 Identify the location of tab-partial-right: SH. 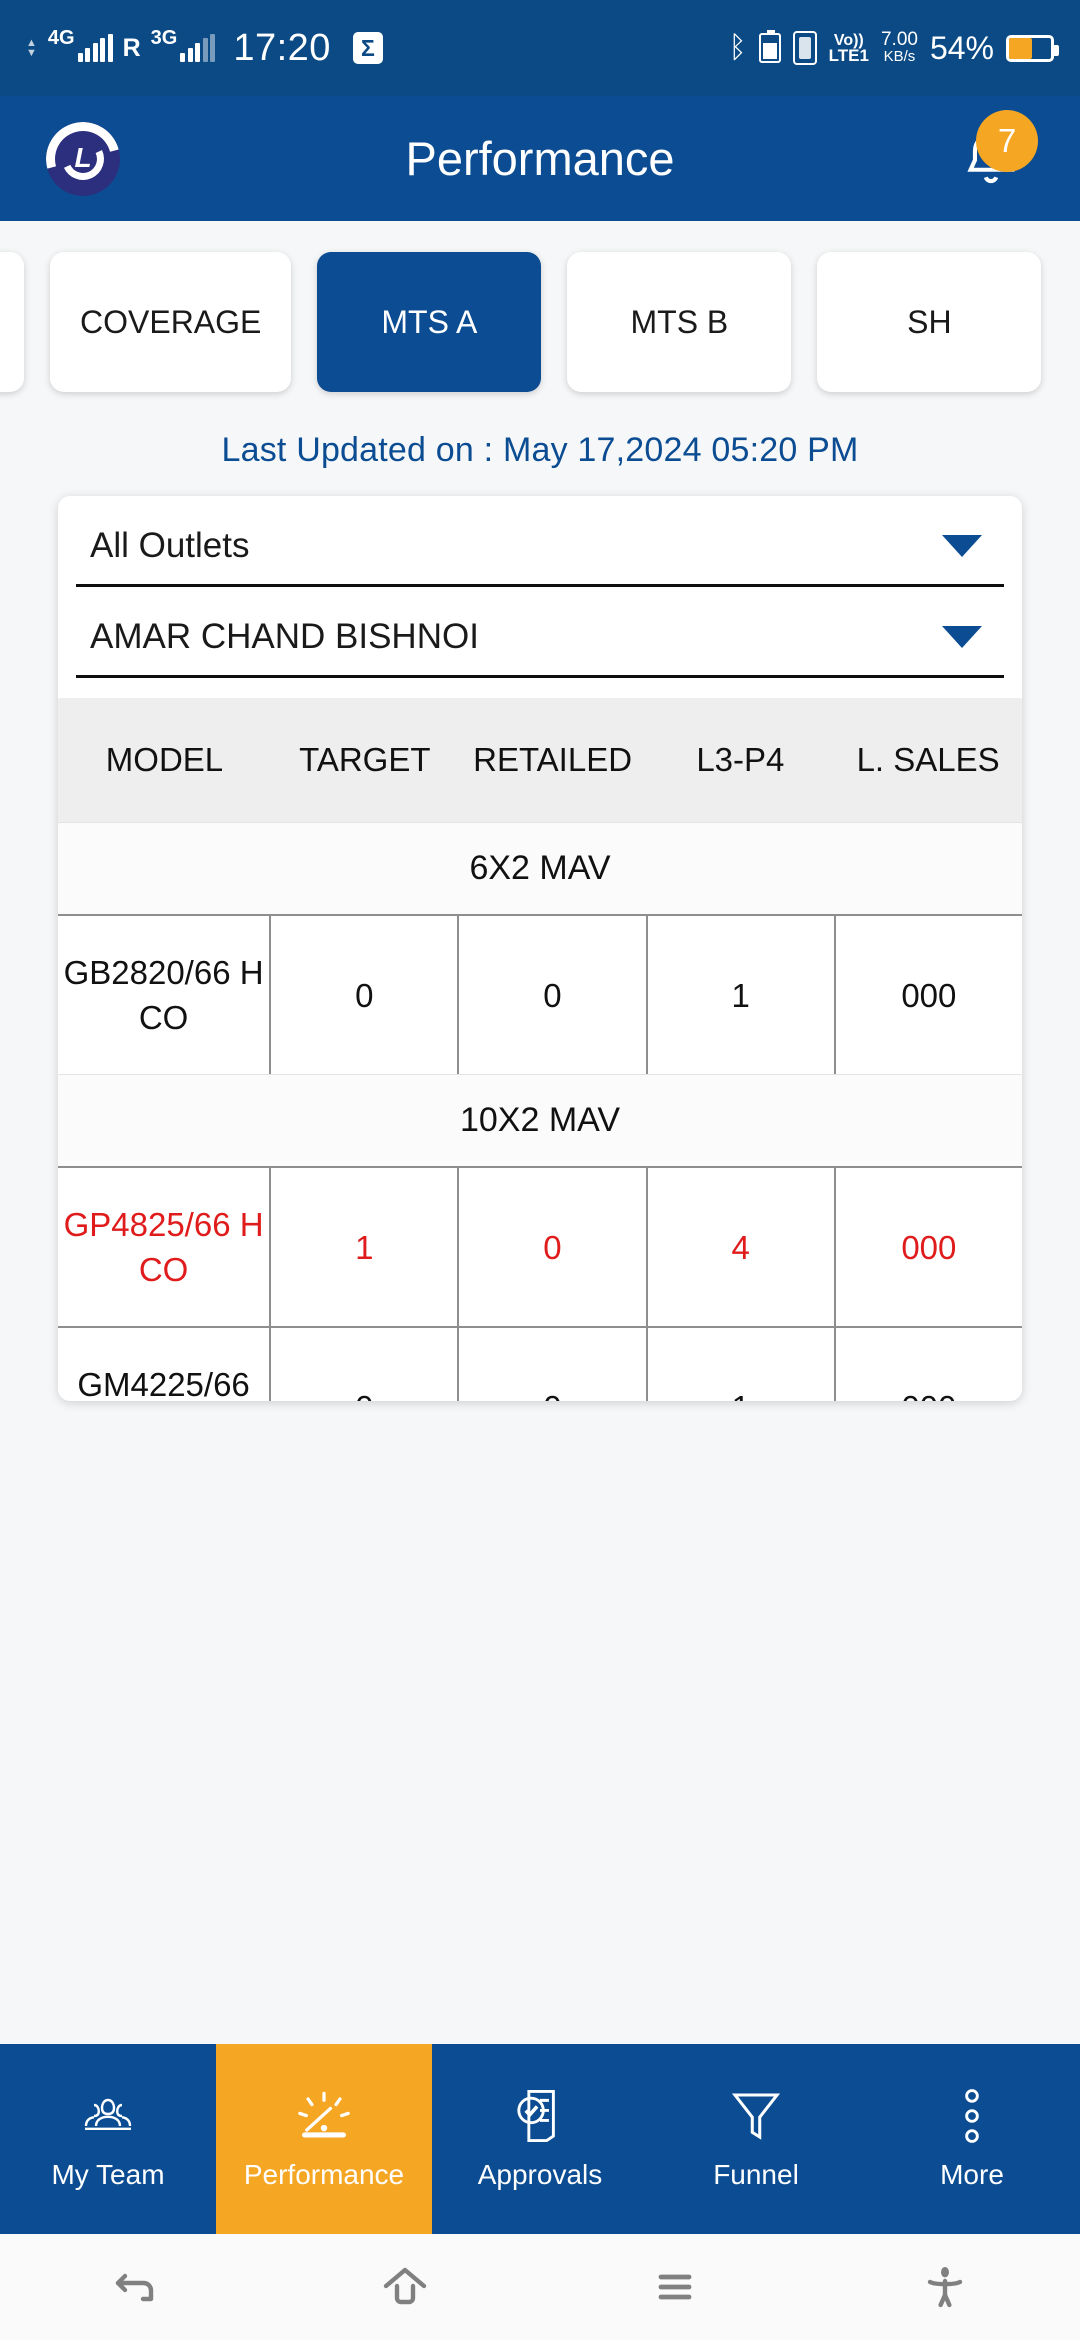
(929, 322).